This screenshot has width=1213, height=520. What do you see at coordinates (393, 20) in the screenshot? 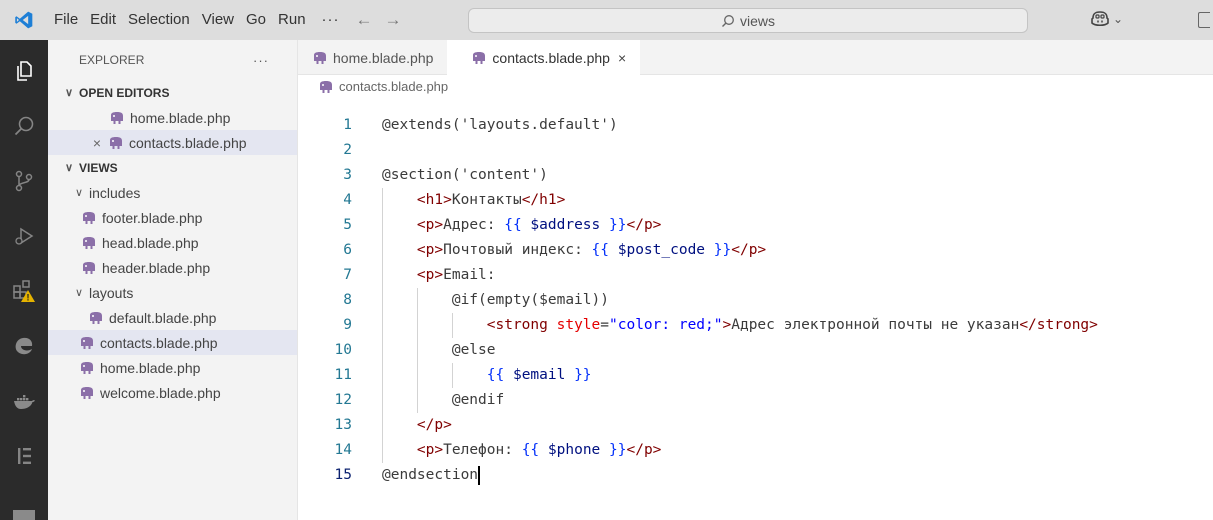
I see `forward-arrow-icon: →` at bounding box center [393, 20].